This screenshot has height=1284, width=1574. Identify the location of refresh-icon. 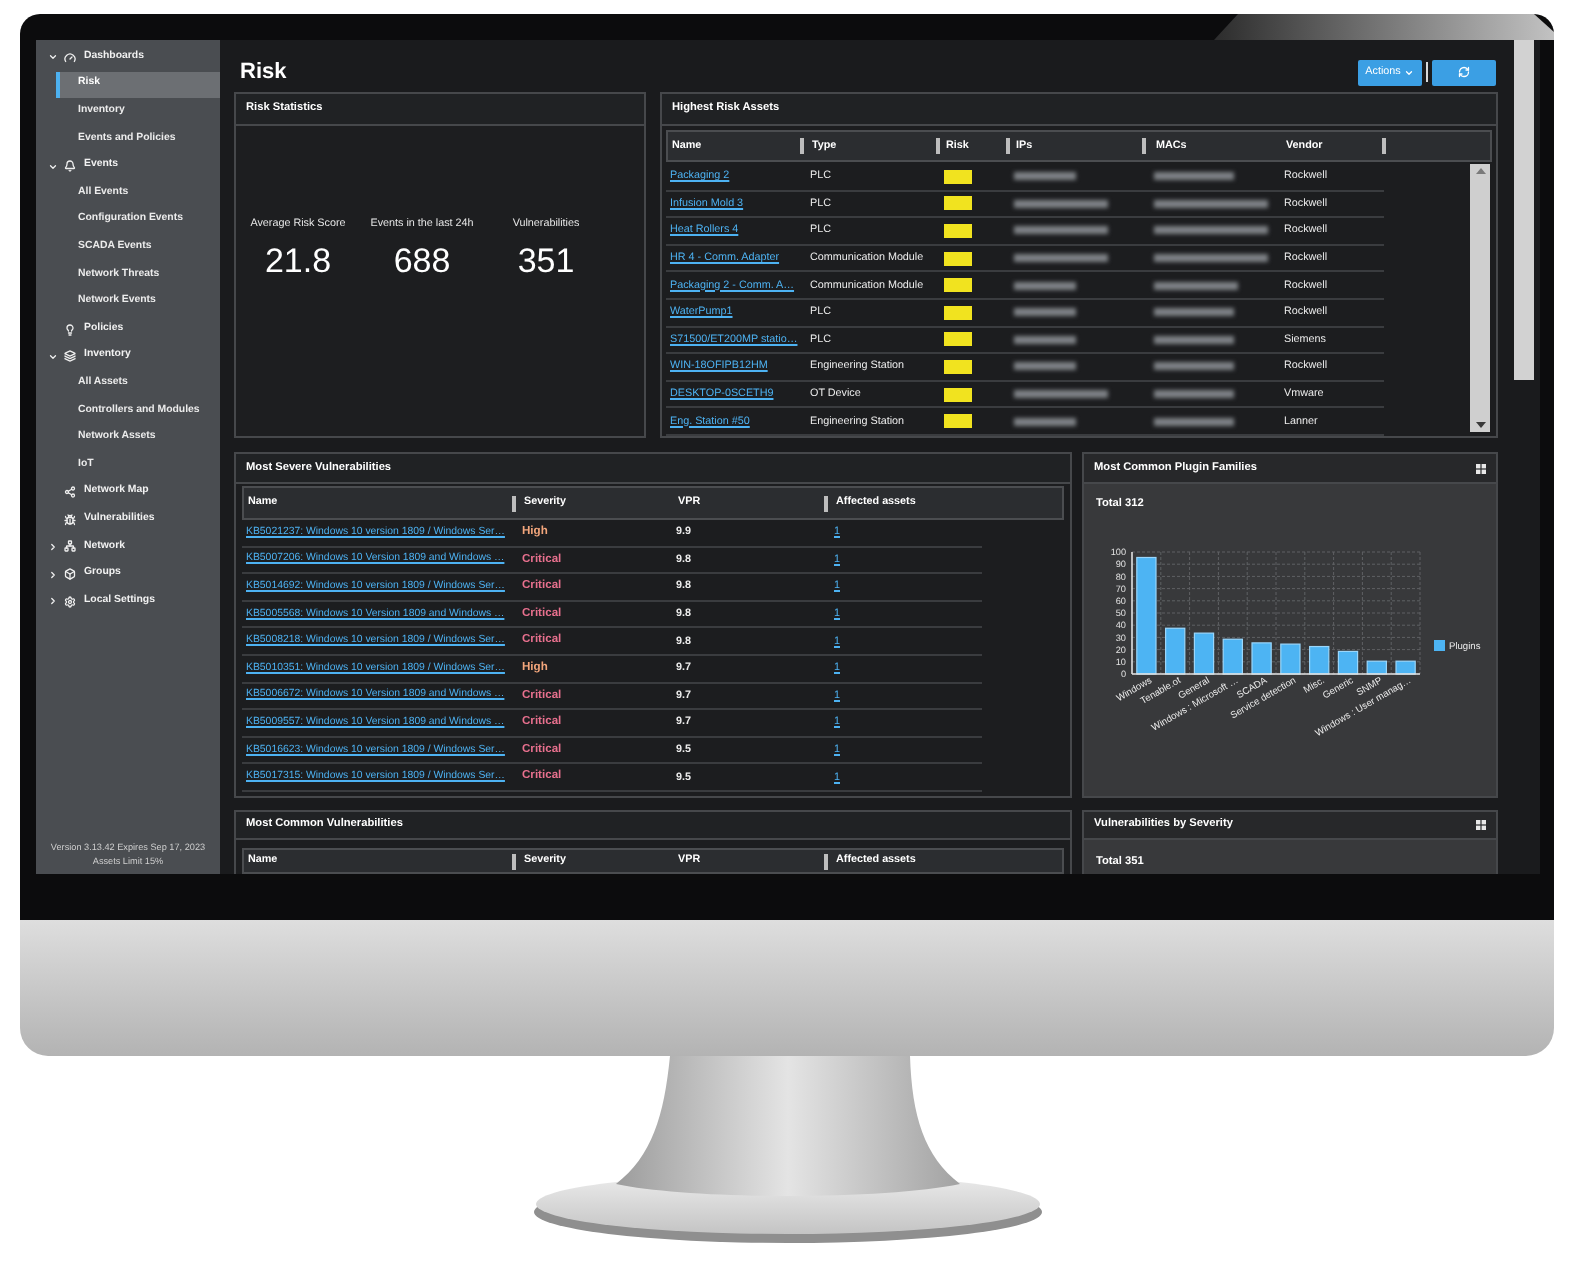
(1464, 72).